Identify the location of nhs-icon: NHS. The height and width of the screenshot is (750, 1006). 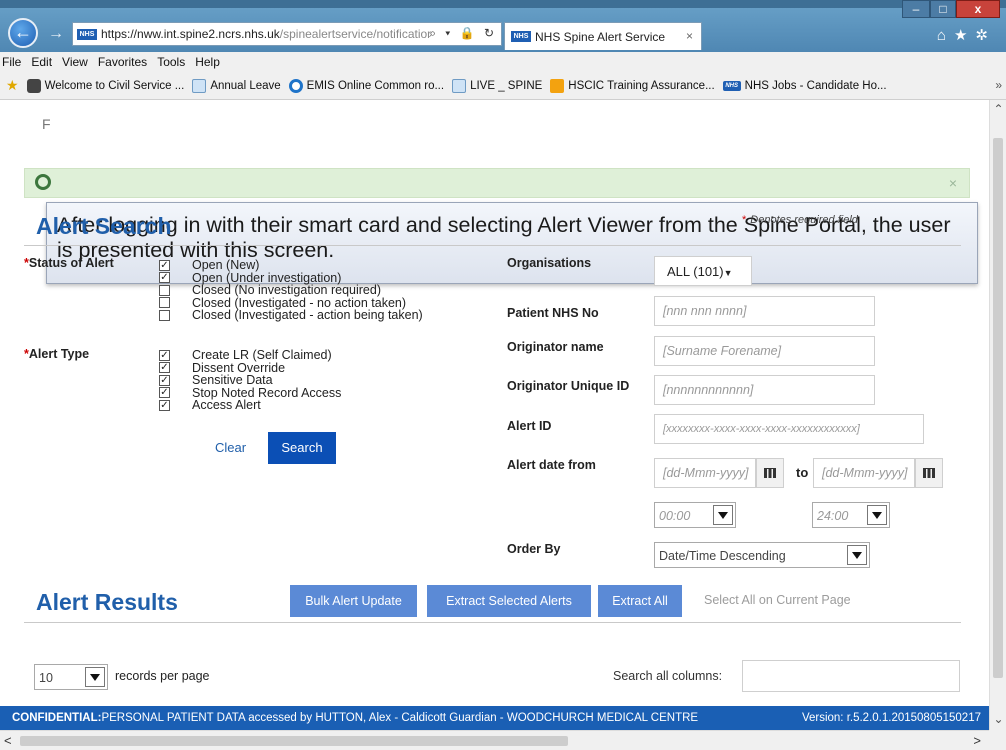
(731, 85).